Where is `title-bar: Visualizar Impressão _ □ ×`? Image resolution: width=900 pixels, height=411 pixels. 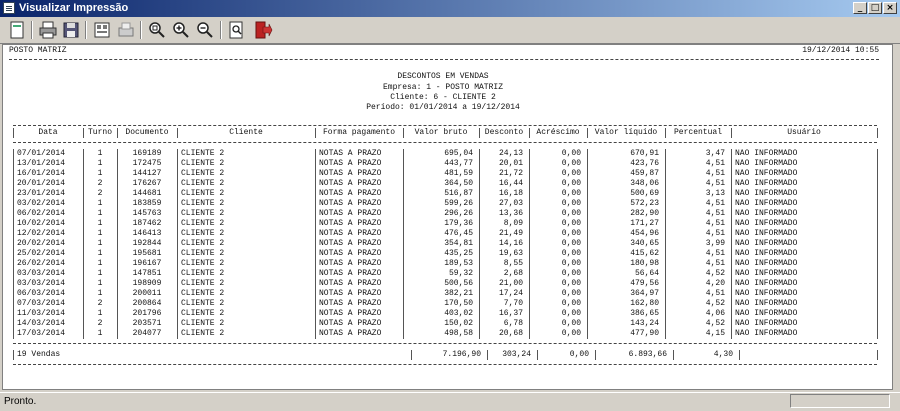 title-bar: Visualizar Impressão _ □ × is located at coordinates (450, 8).